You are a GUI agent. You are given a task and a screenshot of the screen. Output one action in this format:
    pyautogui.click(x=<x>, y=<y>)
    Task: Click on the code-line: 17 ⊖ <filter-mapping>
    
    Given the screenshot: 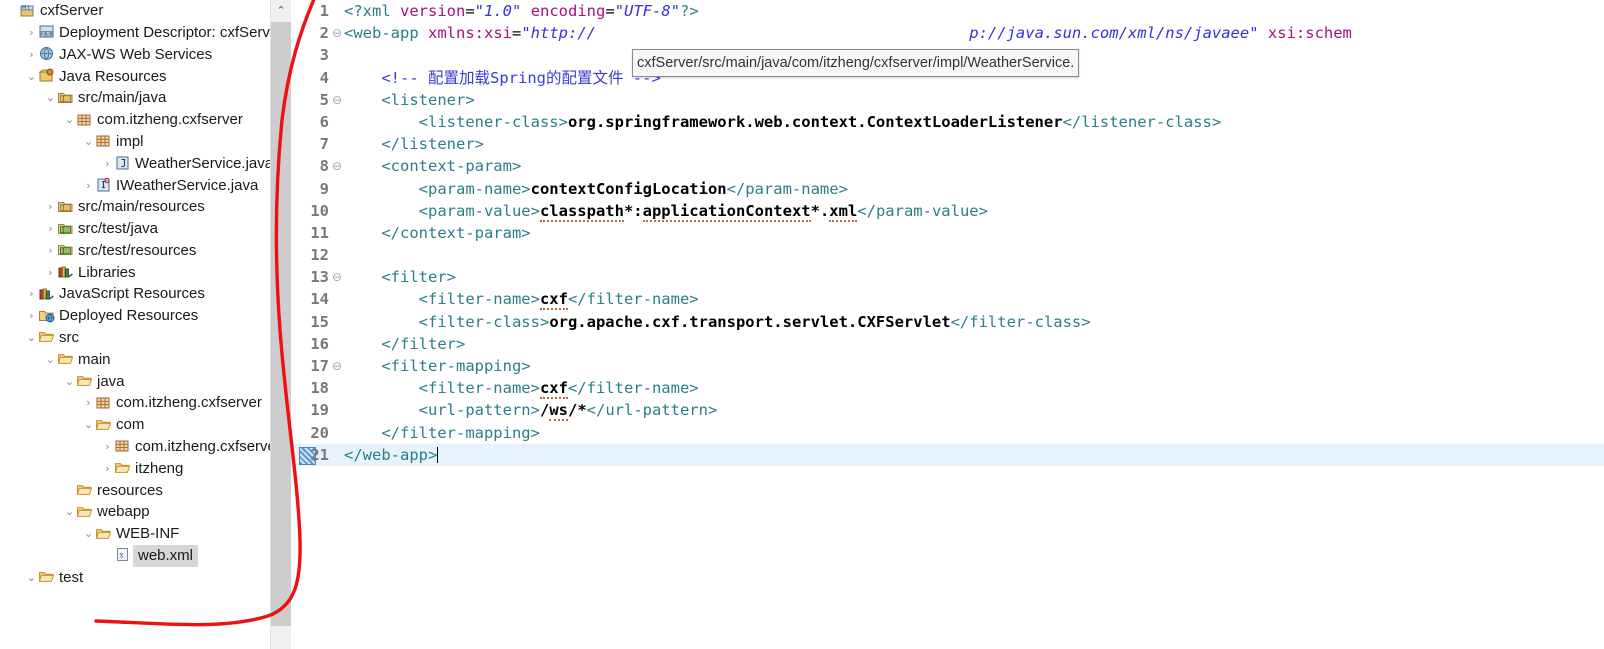 What is the action you would take?
    pyautogui.click(x=947, y=366)
    